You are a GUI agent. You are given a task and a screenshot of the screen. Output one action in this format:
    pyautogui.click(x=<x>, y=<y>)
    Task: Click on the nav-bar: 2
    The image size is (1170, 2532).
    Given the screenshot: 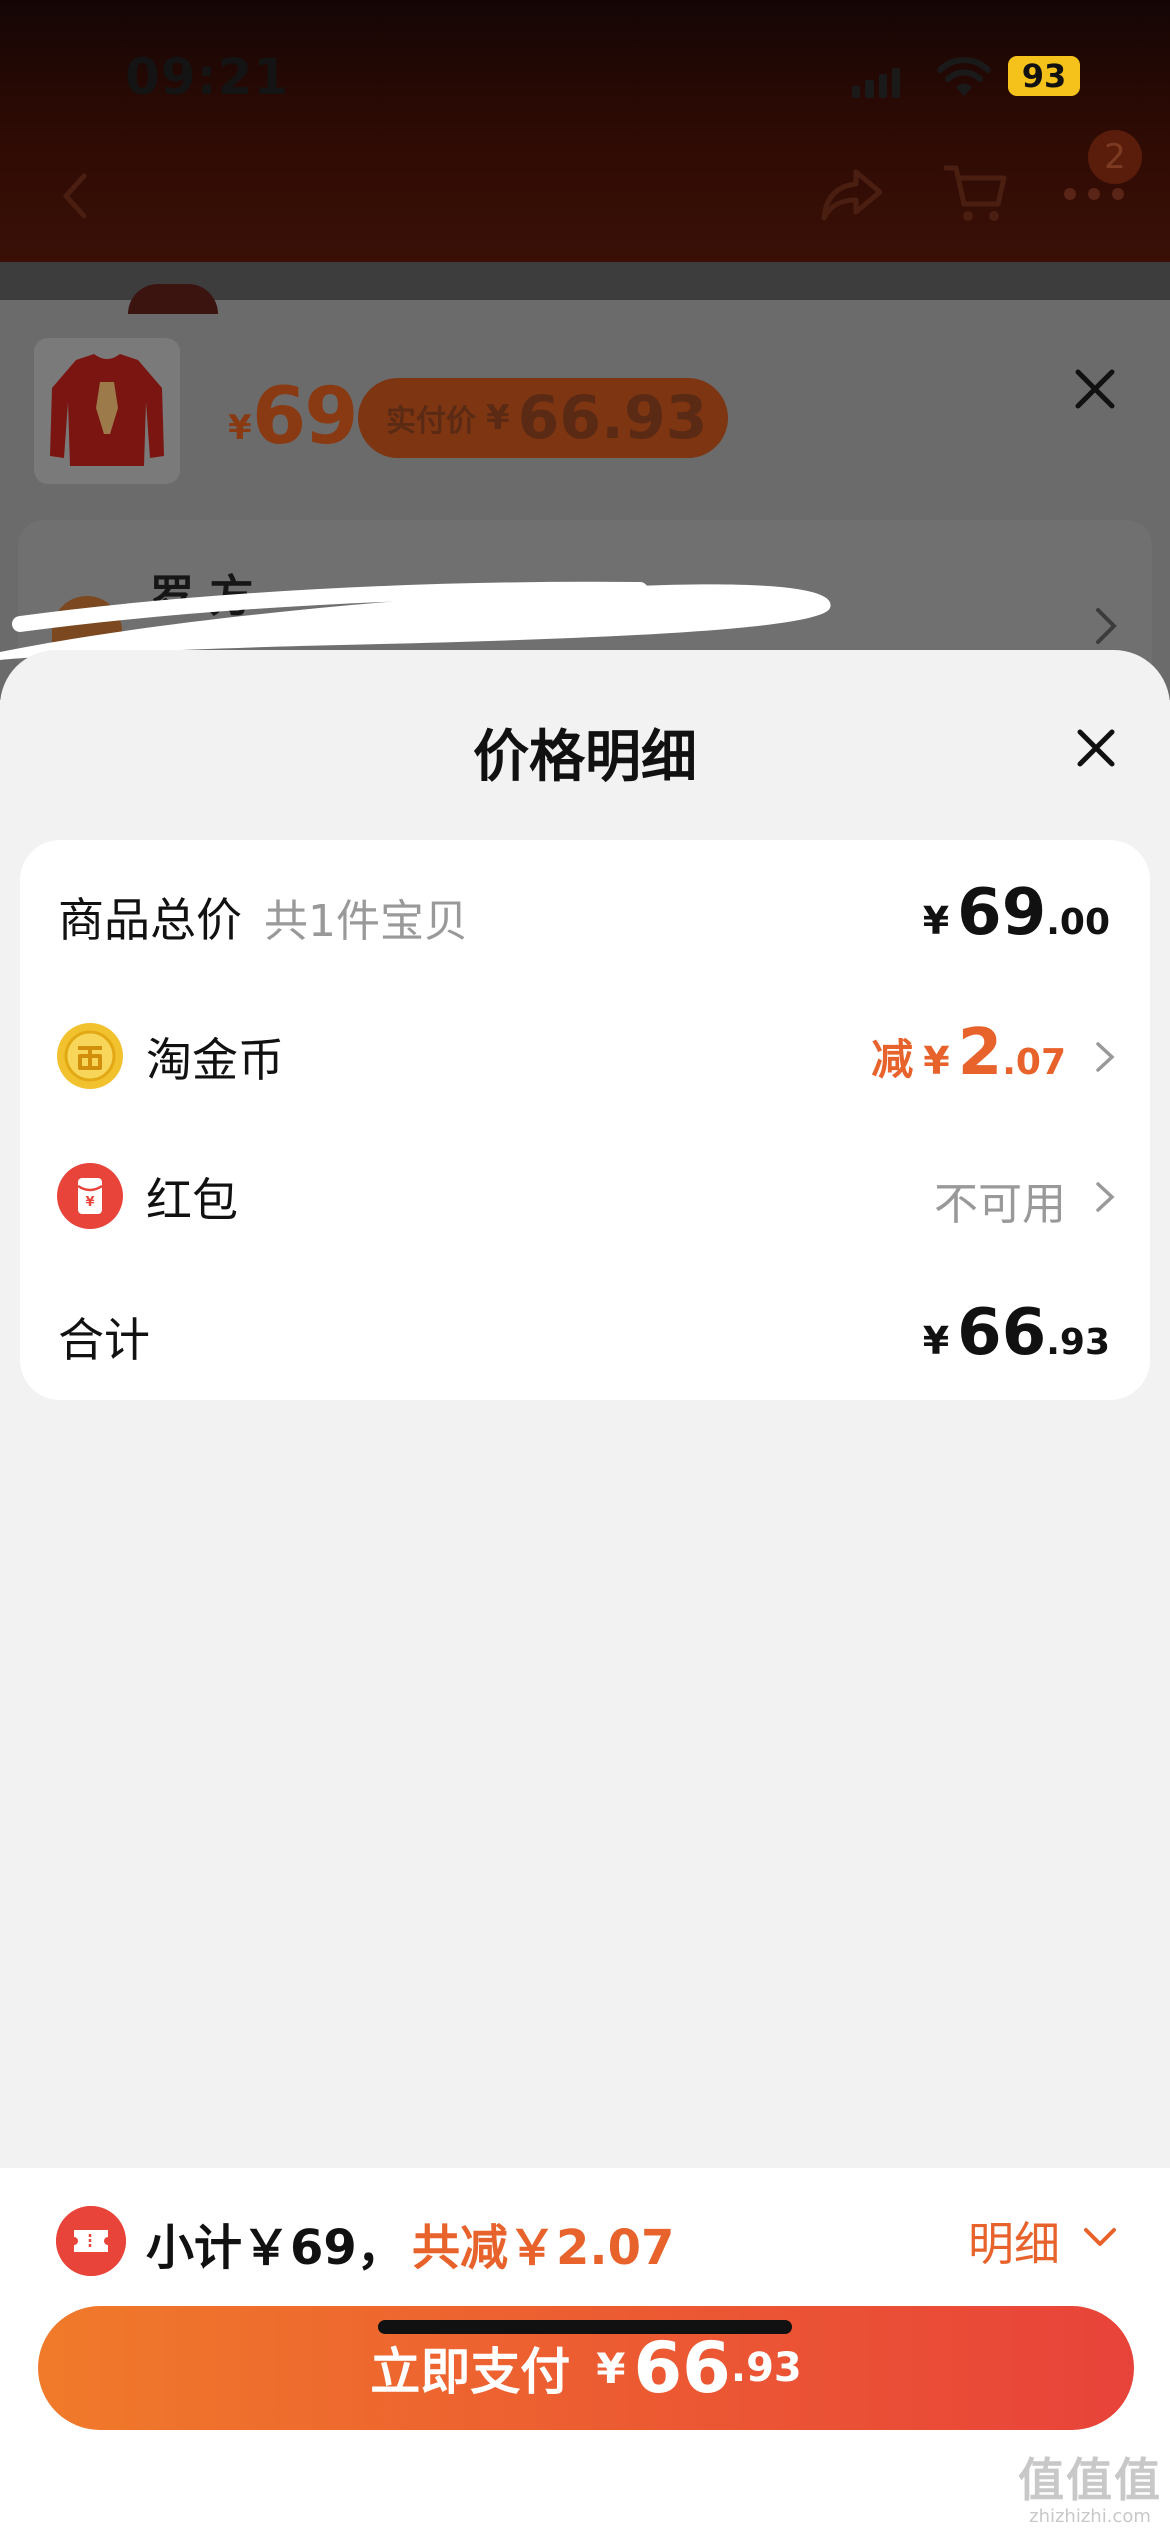 What is the action you would take?
    pyautogui.click(x=585, y=196)
    